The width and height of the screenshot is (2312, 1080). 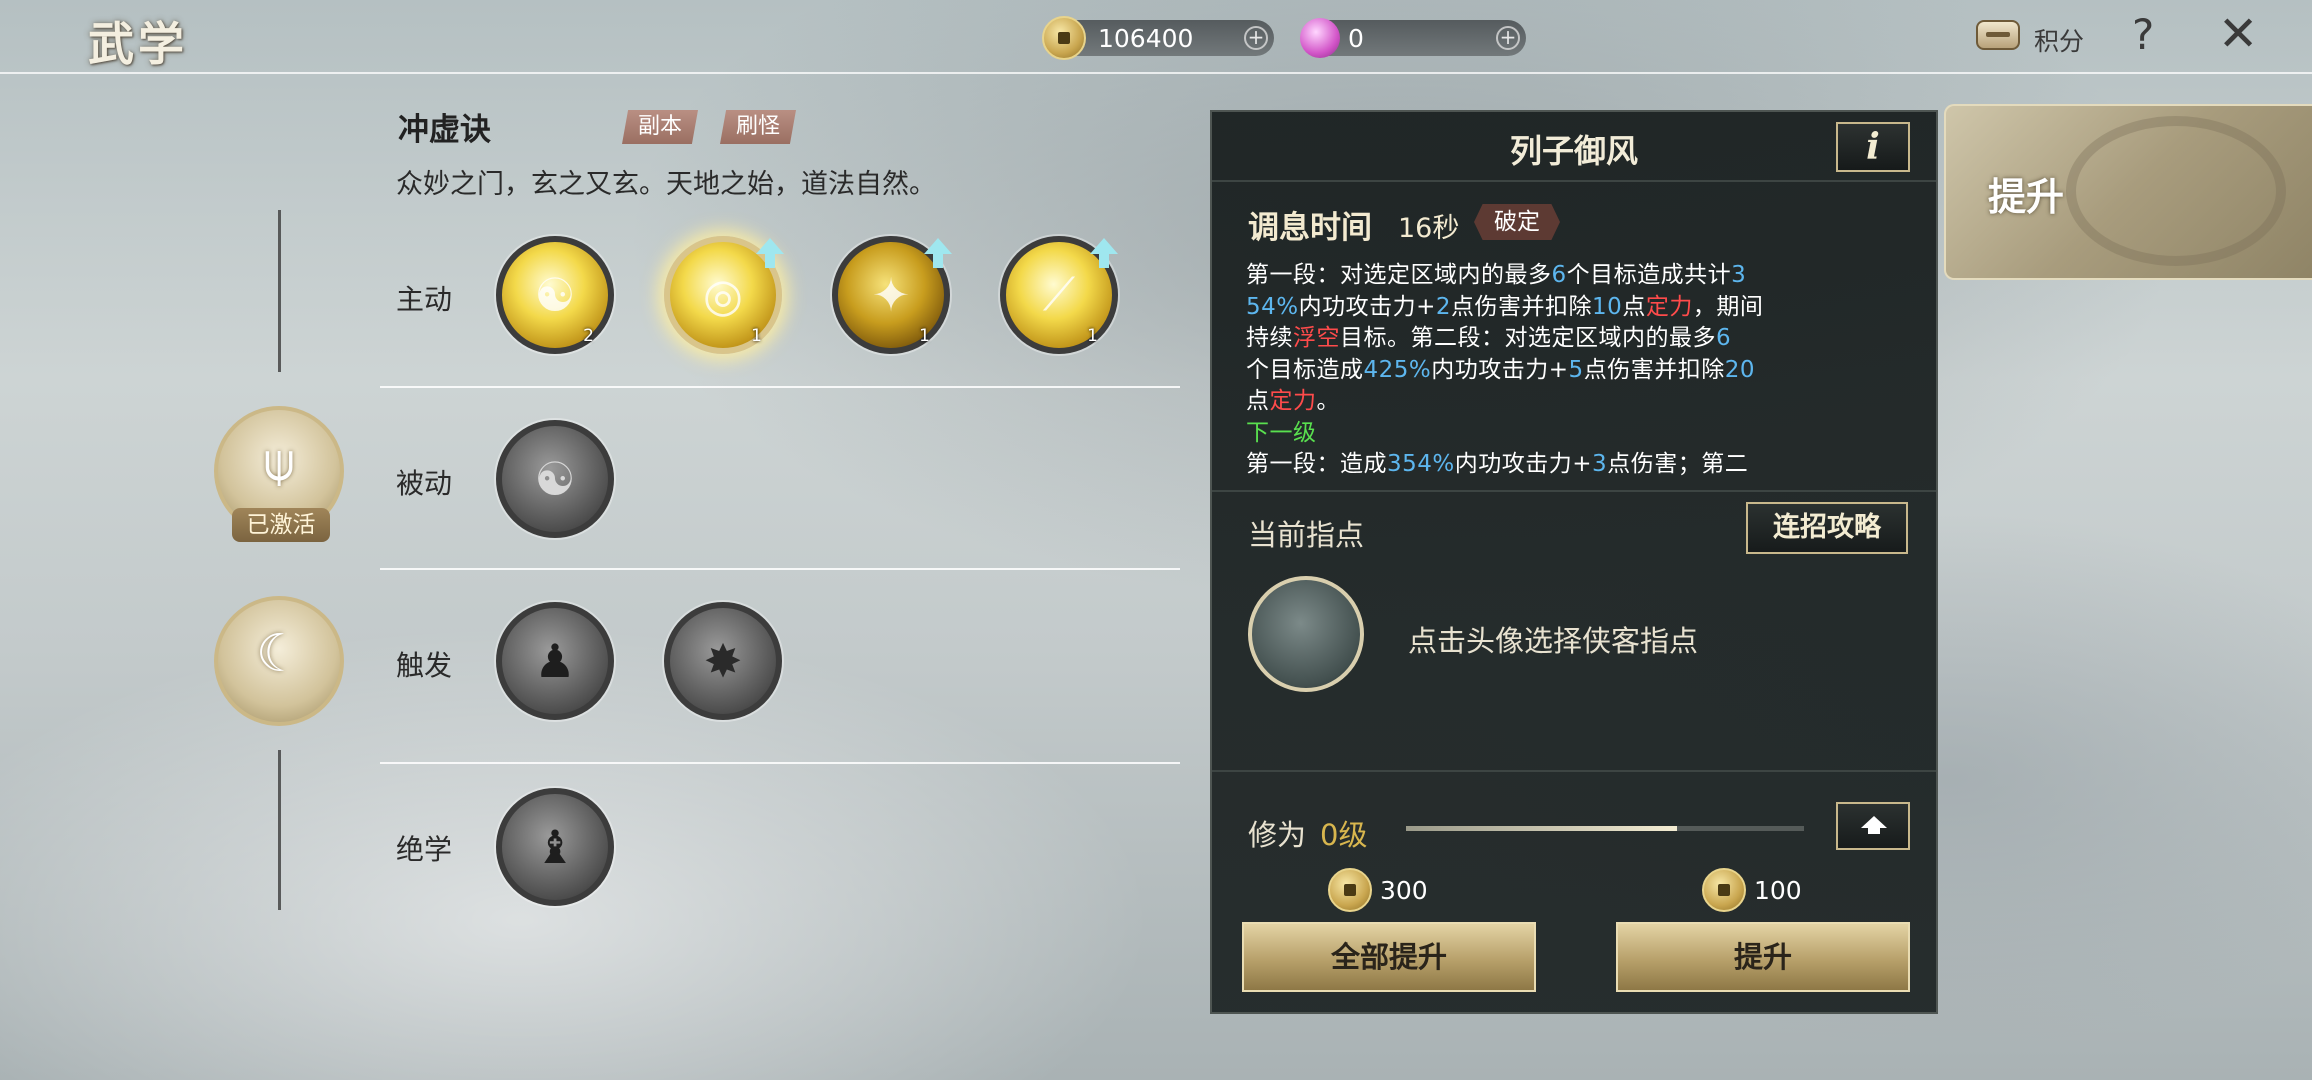 I want to click on skill-meditating-master-icon: ♝, so click(x=555, y=847).